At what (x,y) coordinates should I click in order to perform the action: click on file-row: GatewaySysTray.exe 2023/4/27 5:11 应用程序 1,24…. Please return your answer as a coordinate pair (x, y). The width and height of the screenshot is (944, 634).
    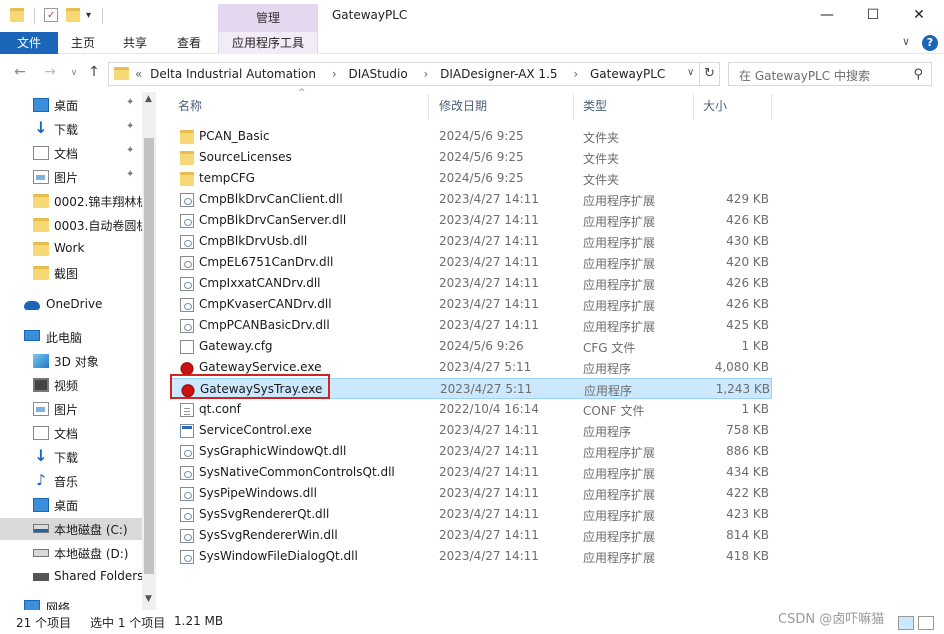
    Looking at the image, I should click on (471, 388).